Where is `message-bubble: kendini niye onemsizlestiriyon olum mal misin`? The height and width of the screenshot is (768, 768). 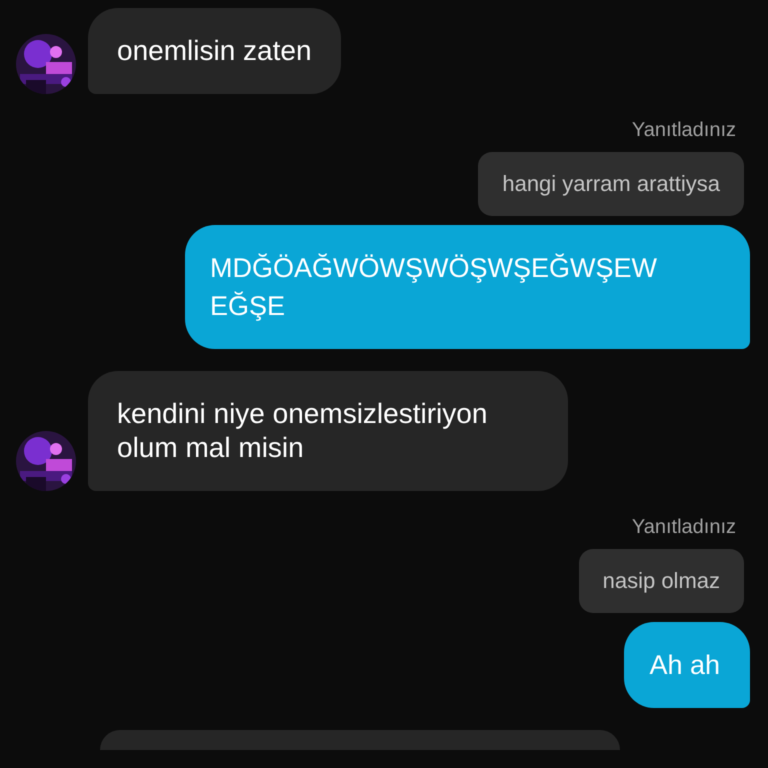 message-bubble: kendini niye onemsizlestiriyon olum mal misin is located at coordinates (328, 431).